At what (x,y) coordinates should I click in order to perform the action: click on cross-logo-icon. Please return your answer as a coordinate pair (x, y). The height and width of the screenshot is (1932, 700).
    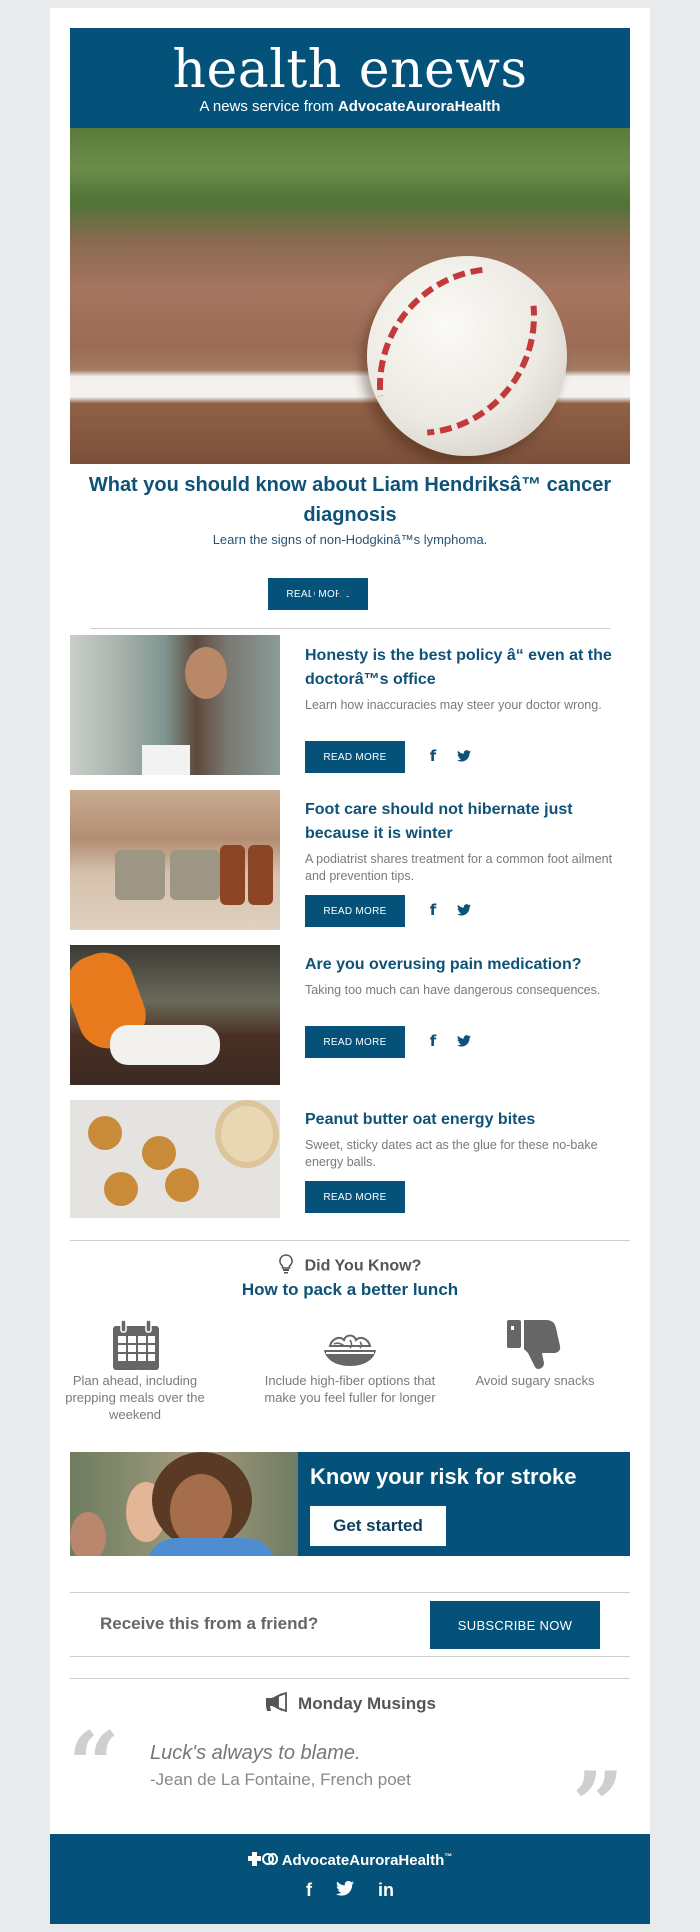
    Looking at the image, I should click on (262, 1861).